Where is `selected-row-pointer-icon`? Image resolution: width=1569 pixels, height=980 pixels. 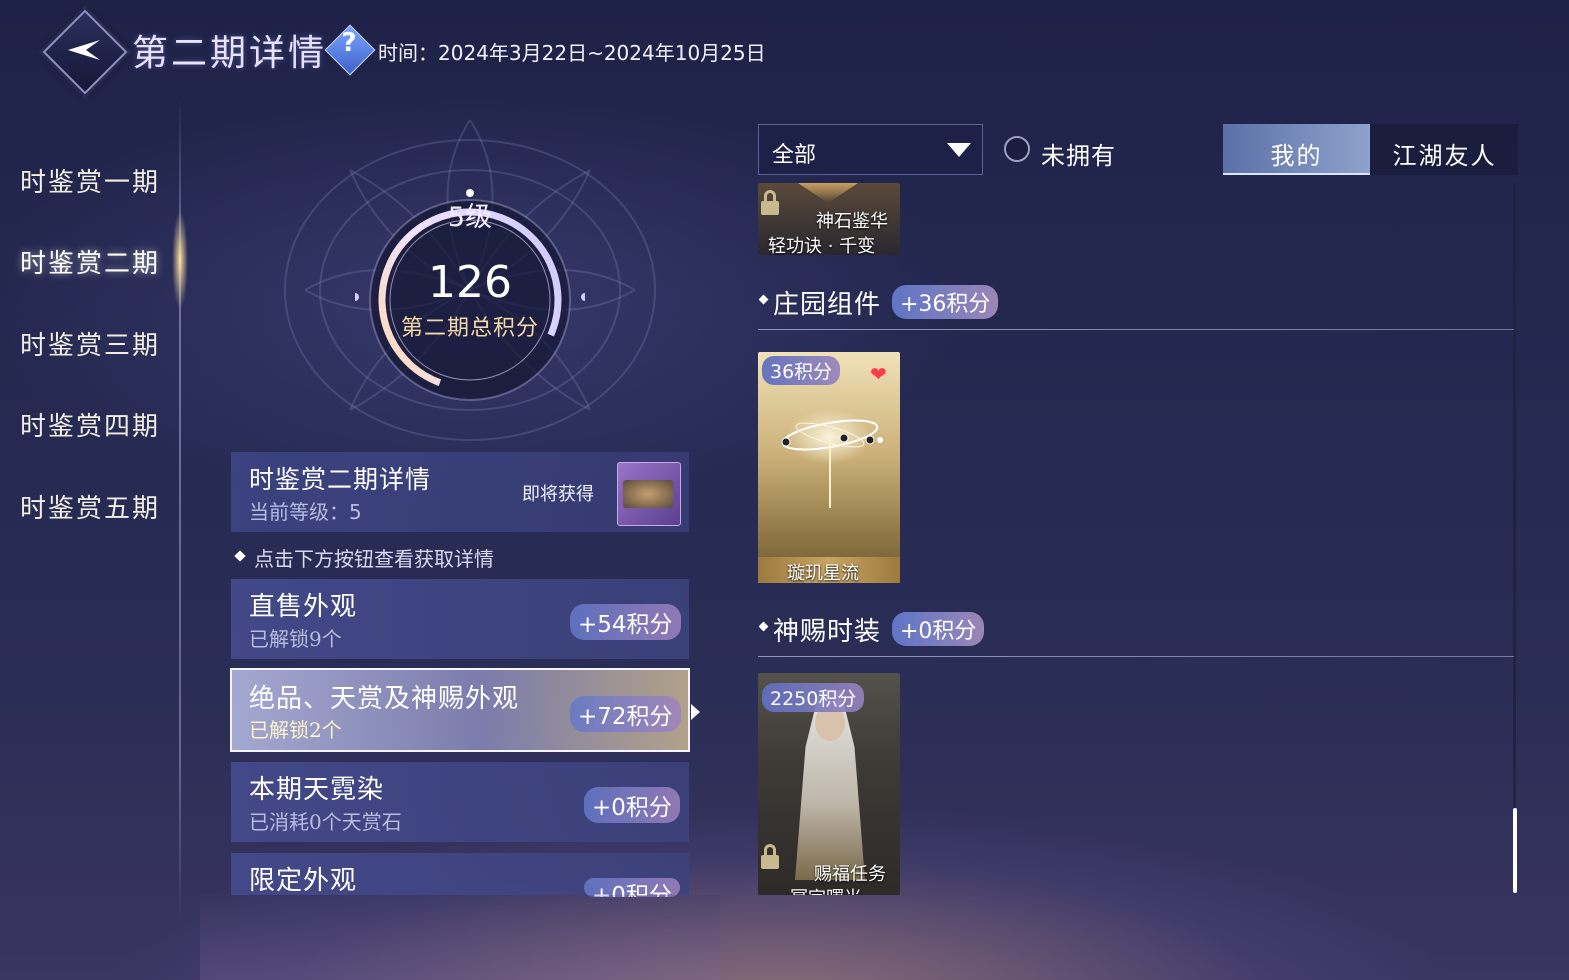 selected-row-pointer-icon is located at coordinates (695, 712).